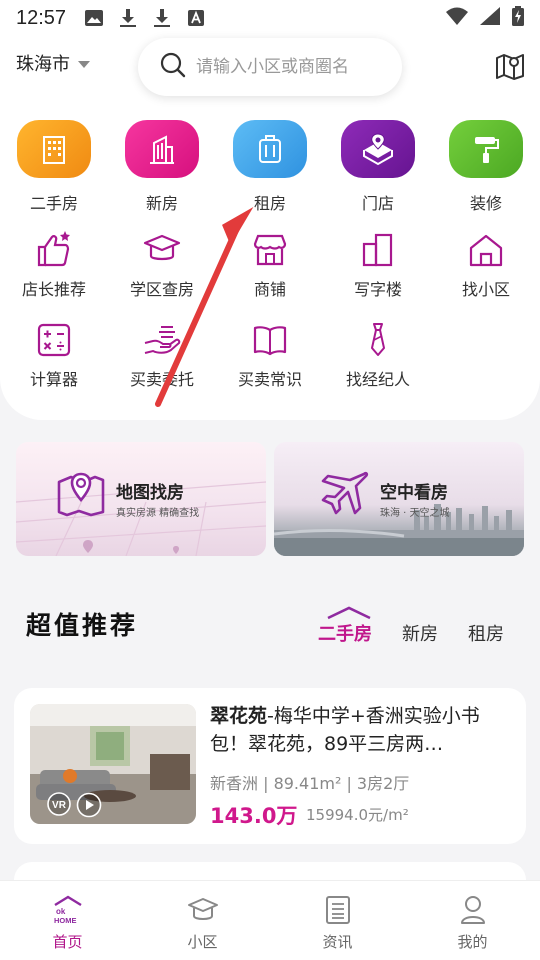  Describe the element at coordinates (41, 17) in the screenshot. I see `status-time: 12:57` at that location.